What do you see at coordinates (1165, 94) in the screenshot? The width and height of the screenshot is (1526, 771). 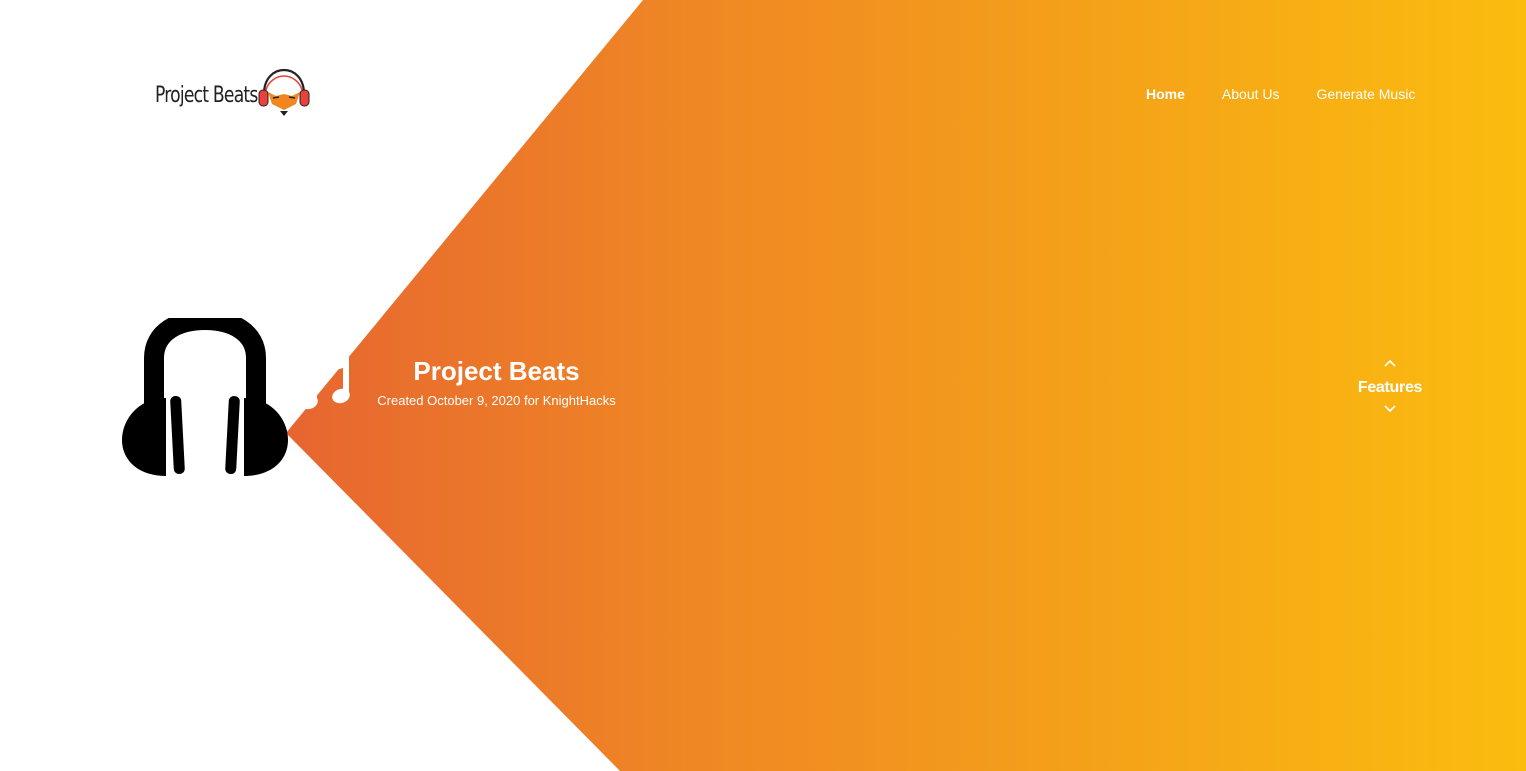 I see `nav-home: Home` at bounding box center [1165, 94].